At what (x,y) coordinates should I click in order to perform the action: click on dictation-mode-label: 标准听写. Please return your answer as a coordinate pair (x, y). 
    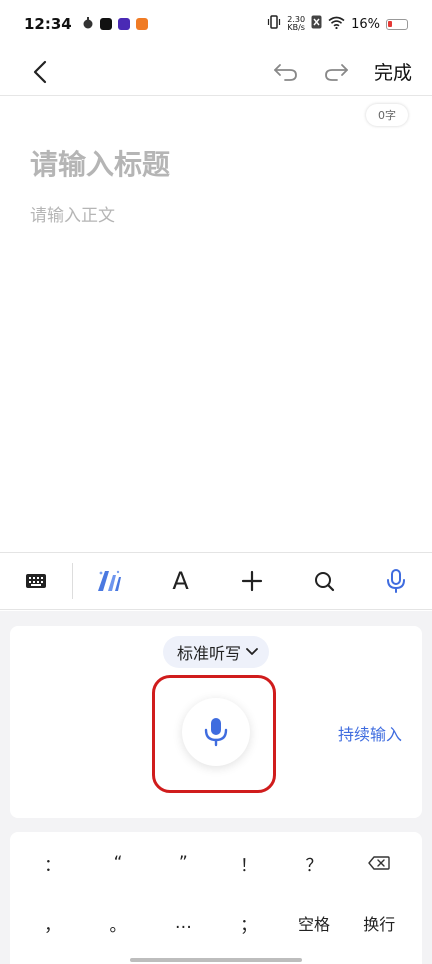
    Looking at the image, I should click on (209, 653).